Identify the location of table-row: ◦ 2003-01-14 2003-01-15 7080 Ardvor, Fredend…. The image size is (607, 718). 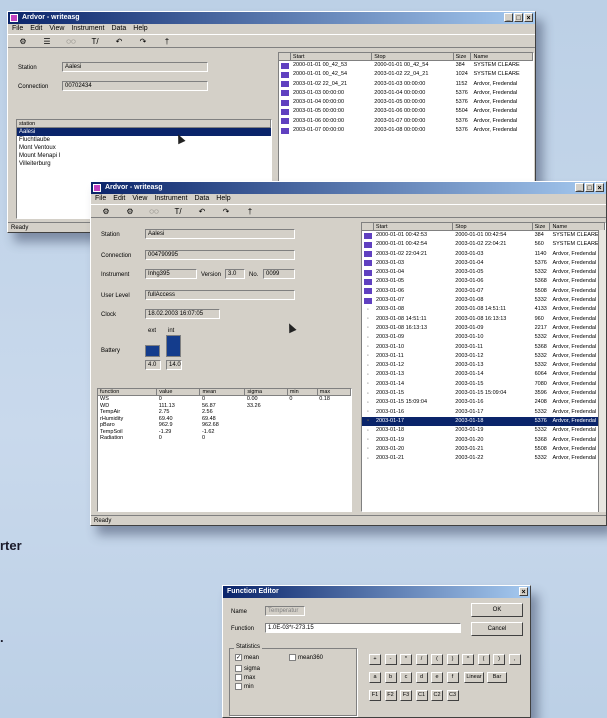
(483, 384).